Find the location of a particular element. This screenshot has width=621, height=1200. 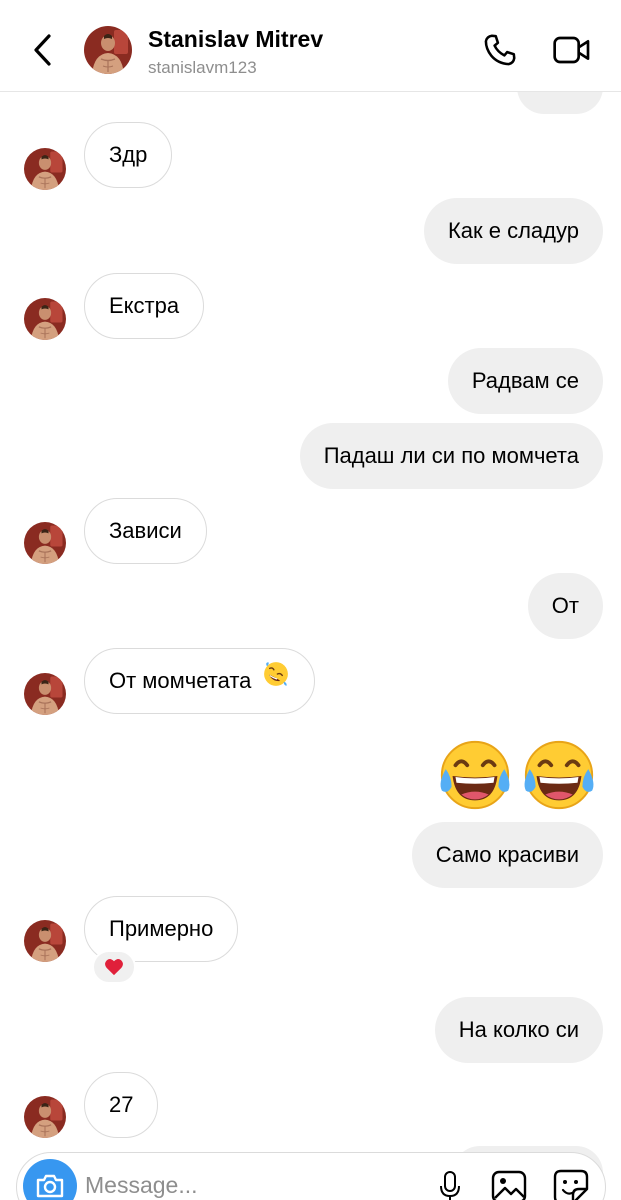

incoming-message: Здр is located at coordinates (128, 155).